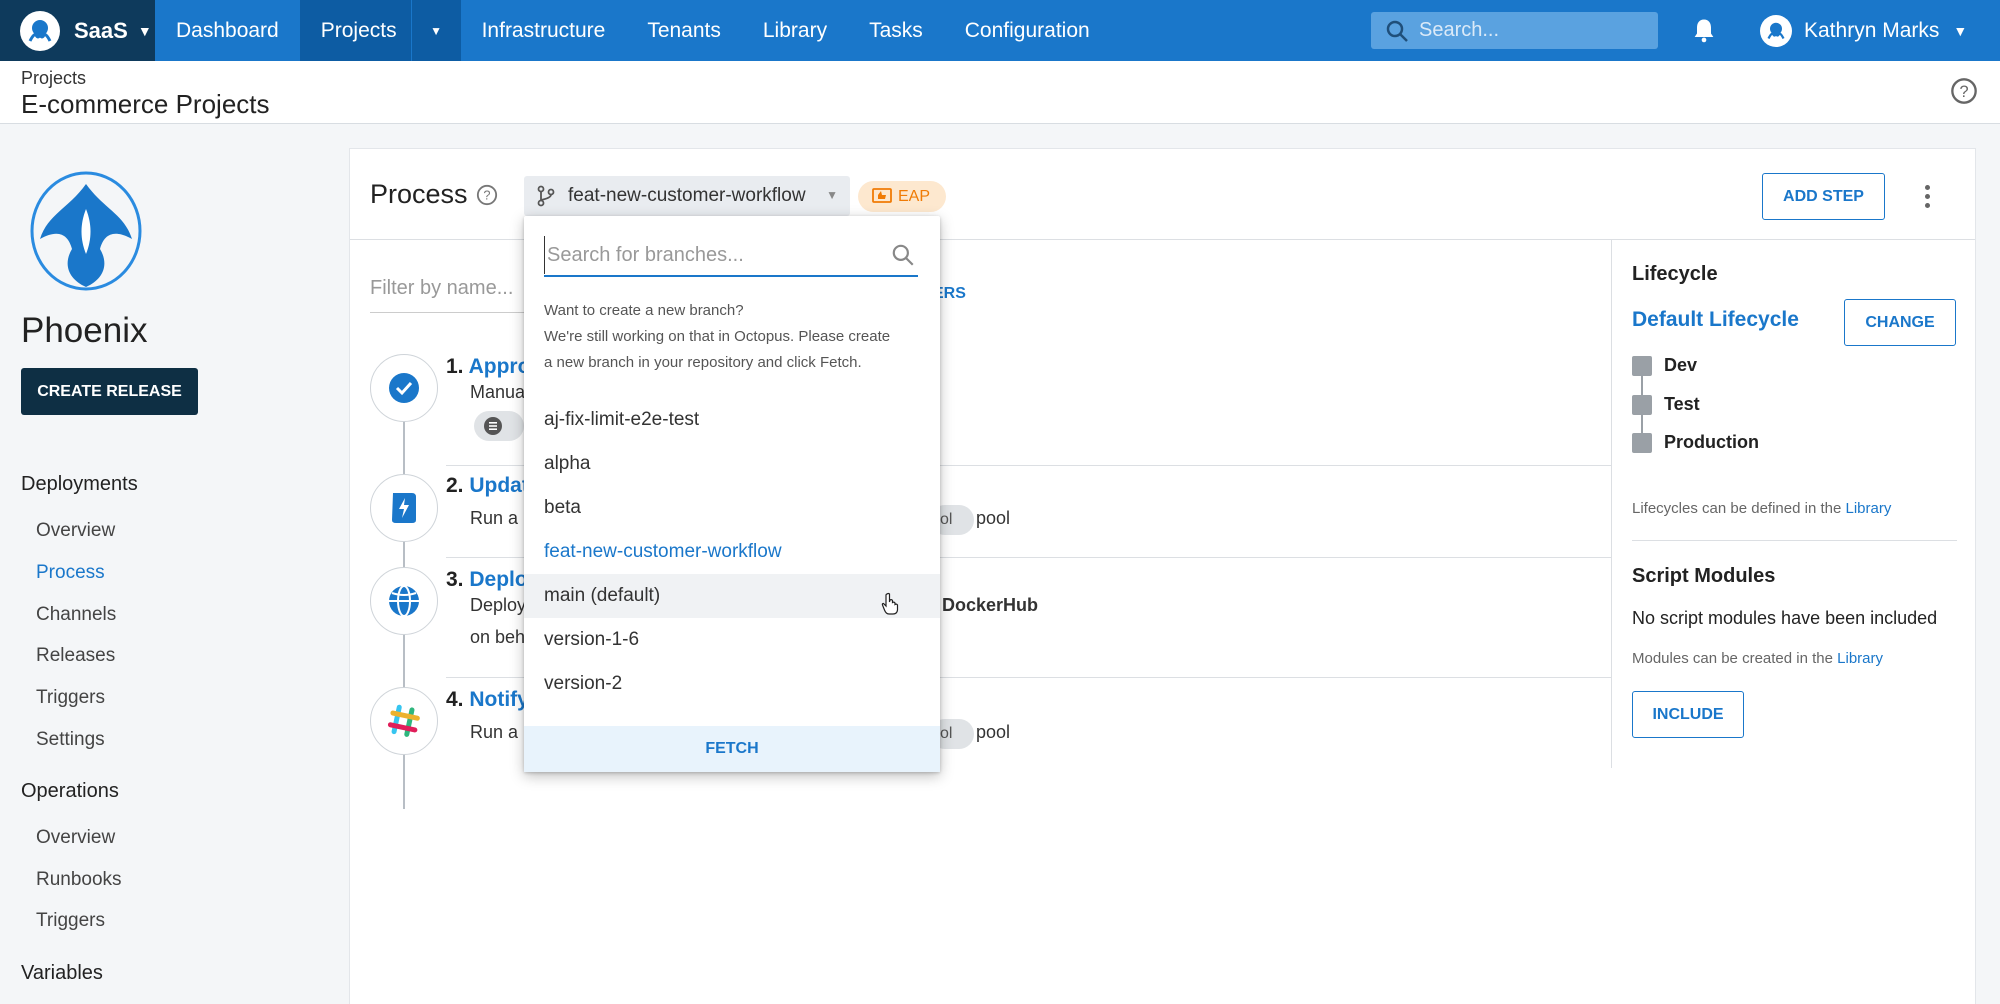 Image resolution: width=2000 pixels, height=1004 pixels. What do you see at coordinates (1666, 404) in the screenshot?
I see `phase-item: Test` at bounding box center [1666, 404].